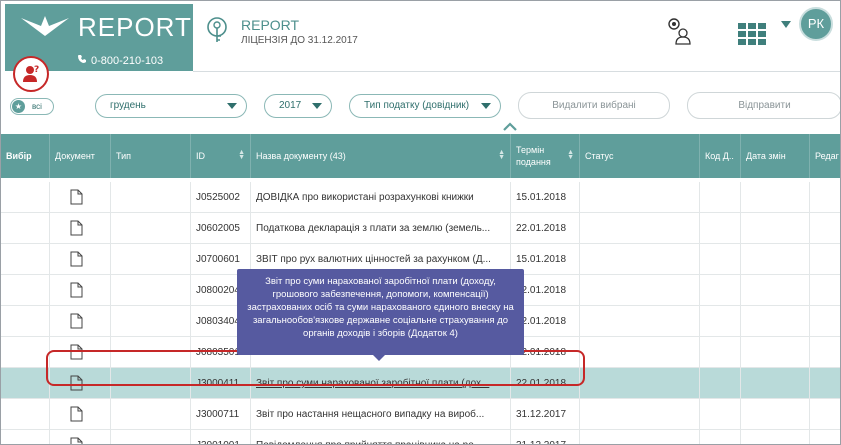 Image resolution: width=841 pixels, height=445 pixels. I want to click on col-document: Документ, so click(80, 156).